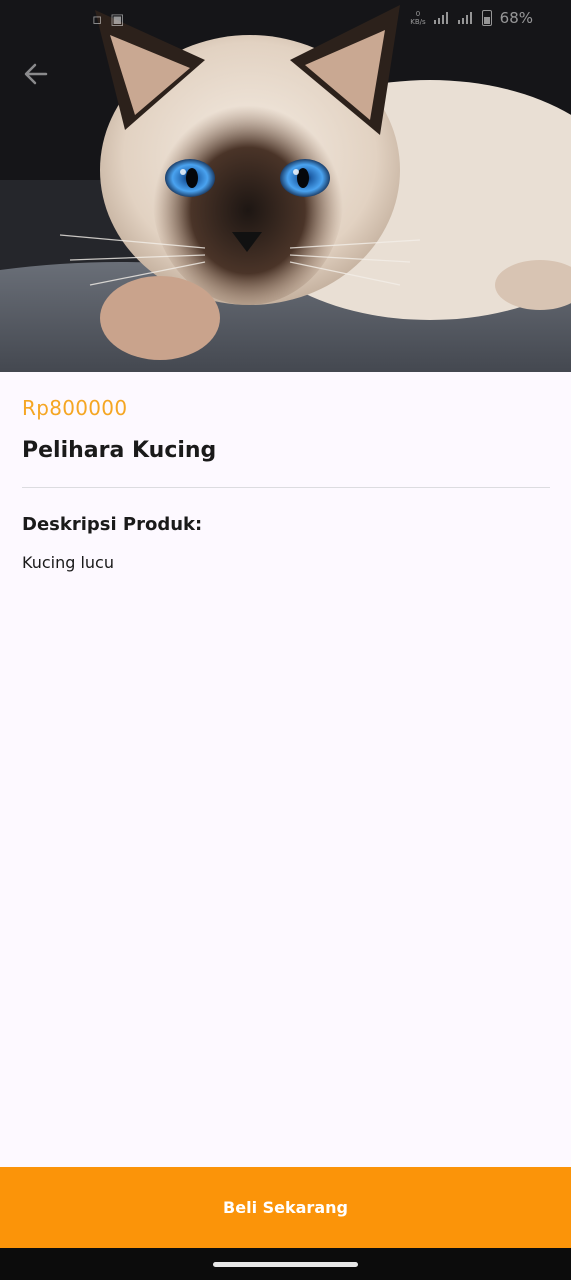 Image resolution: width=571 pixels, height=1280 pixels. I want to click on system-navigation-bar, so click(285, 1264).